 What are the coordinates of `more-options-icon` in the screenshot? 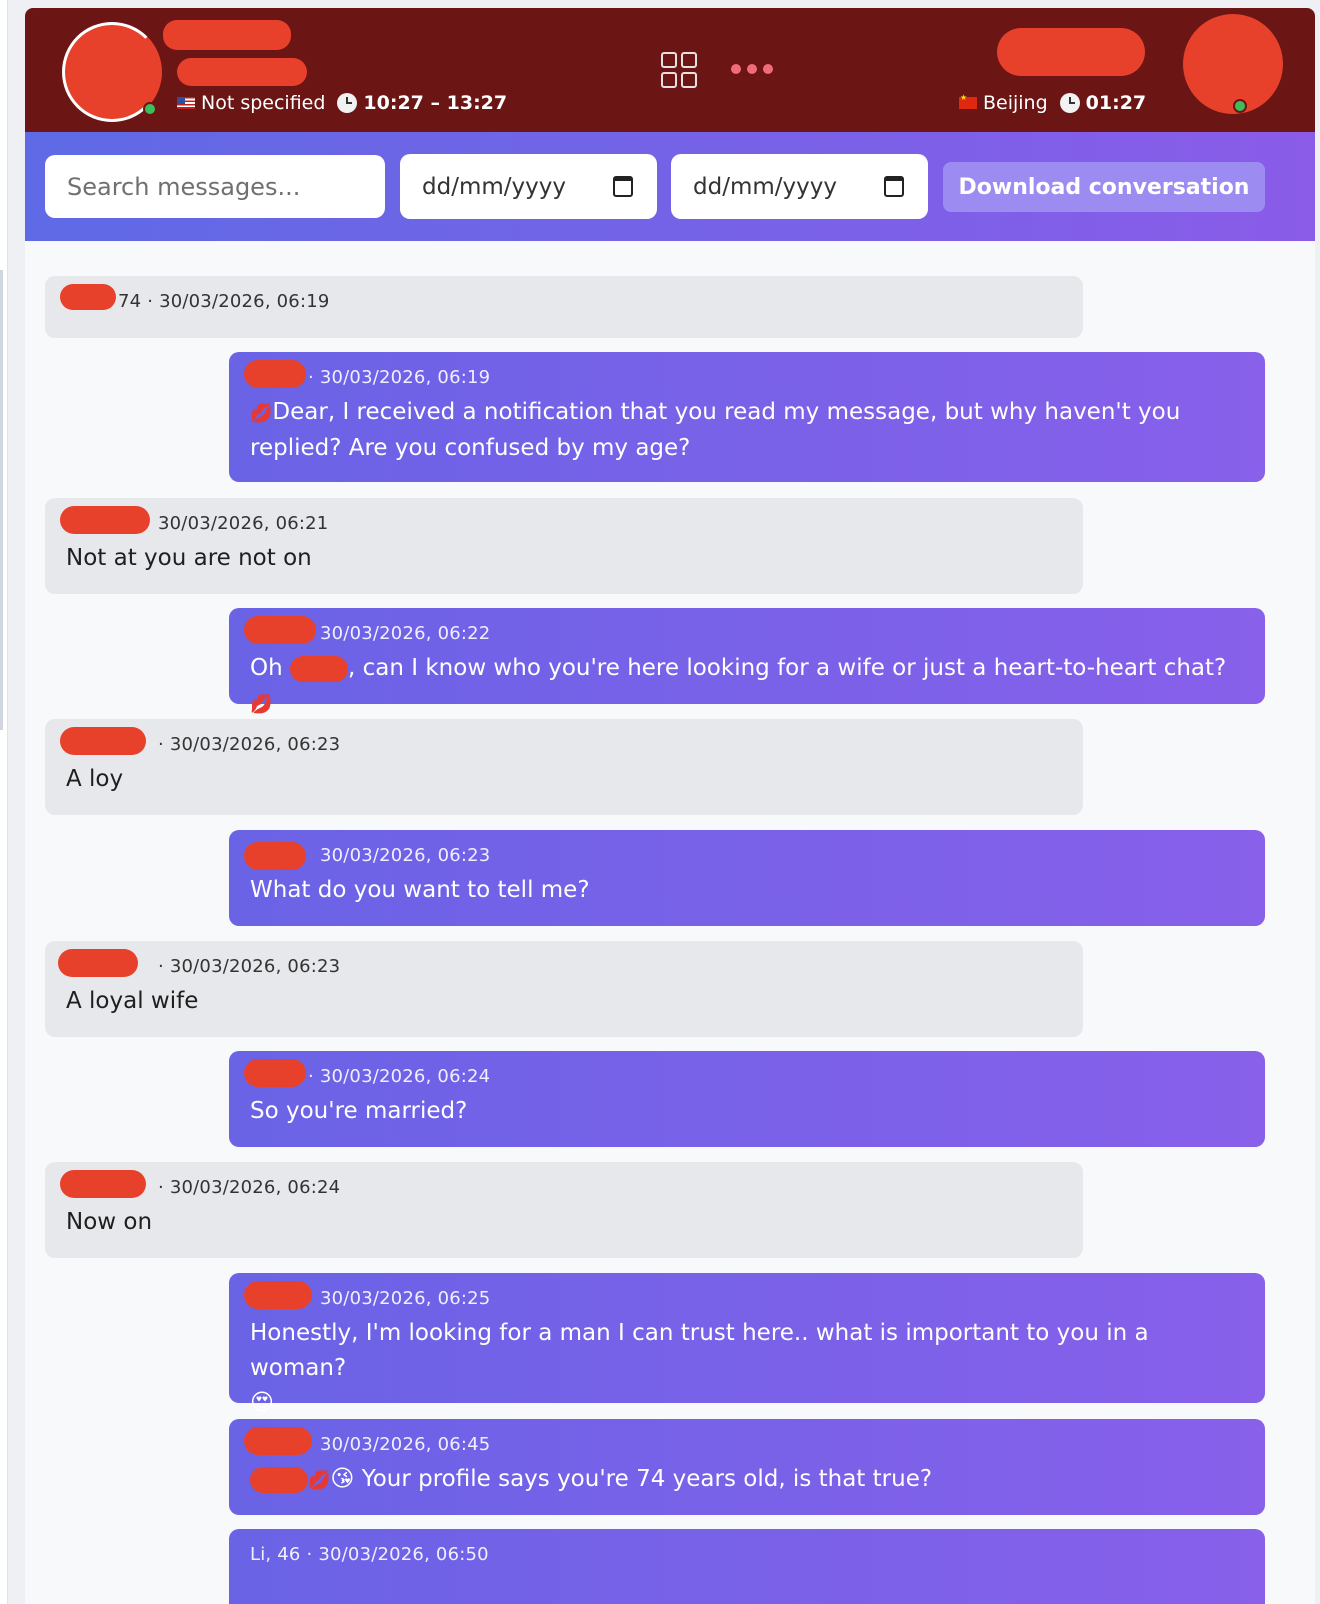 It's located at (752, 69).